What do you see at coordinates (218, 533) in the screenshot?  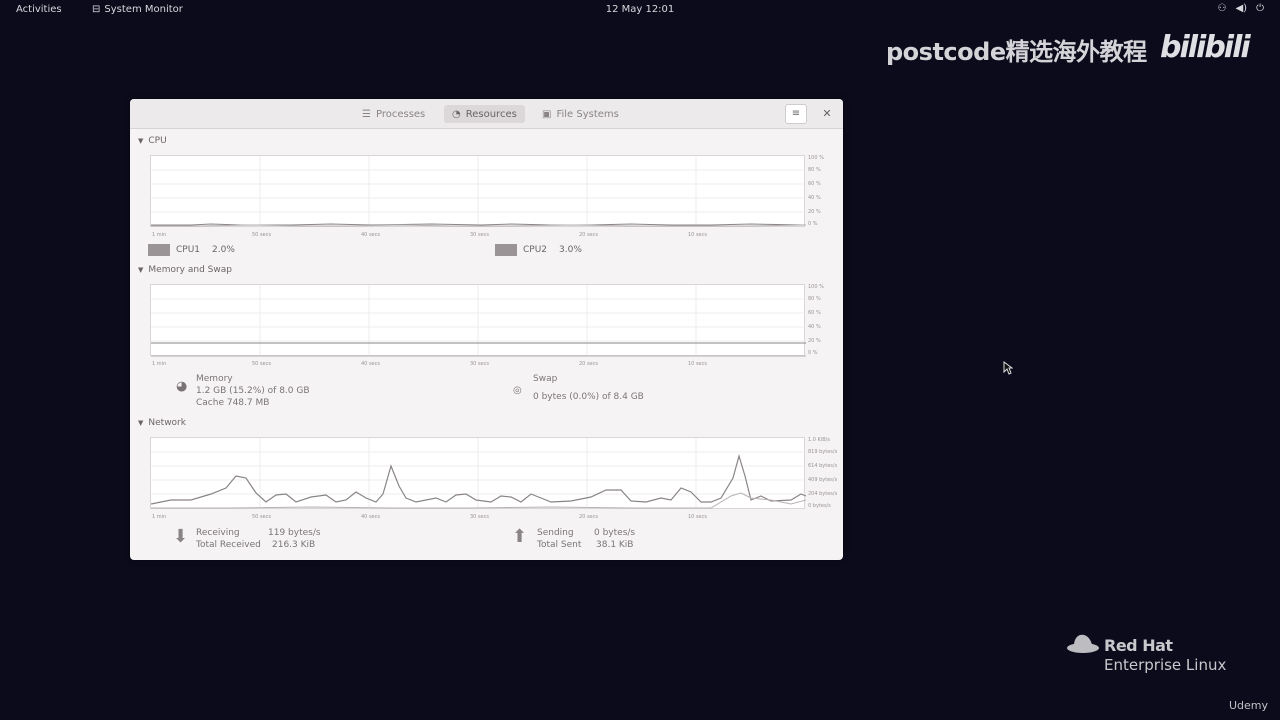 I see `receiving-label: Receiving` at bounding box center [218, 533].